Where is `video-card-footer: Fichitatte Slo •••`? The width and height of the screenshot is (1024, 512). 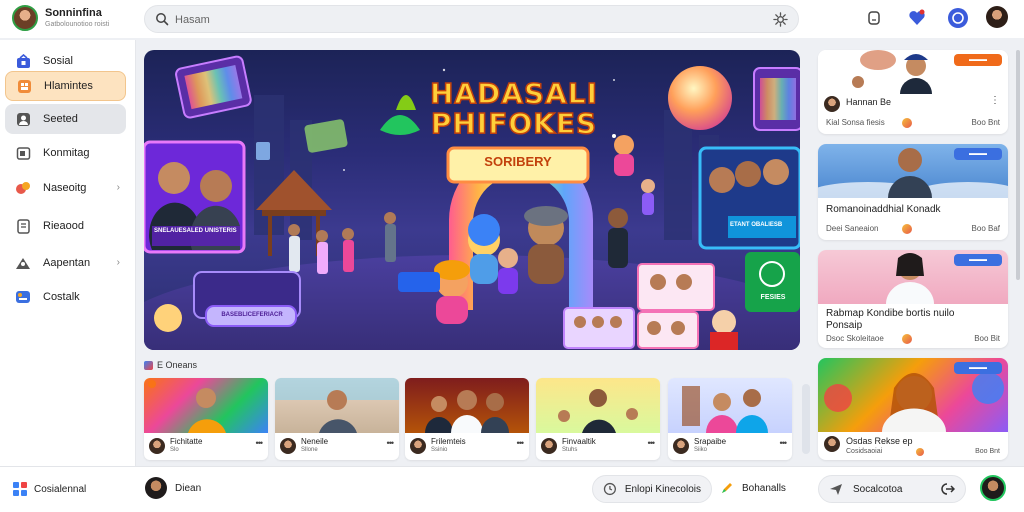
video-card-footer: Fichitatte Slo ••• is located at coordinates (206, 446).